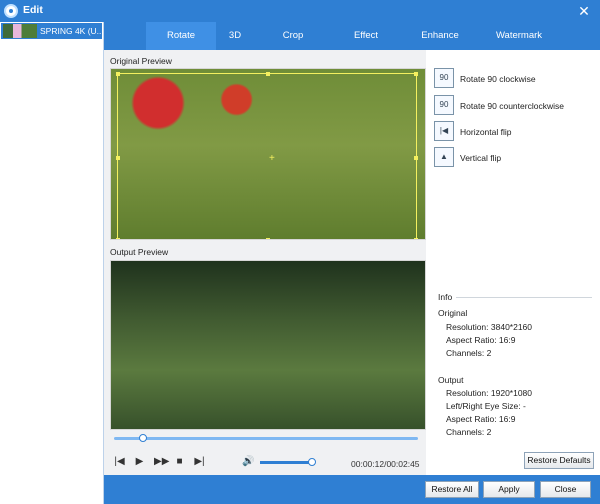  What do you see at coordinates (514, 132) in the screenshot?
I see `horizontal-flip-action: |◀ Horizontal flip` at bounding box center [514, 132].